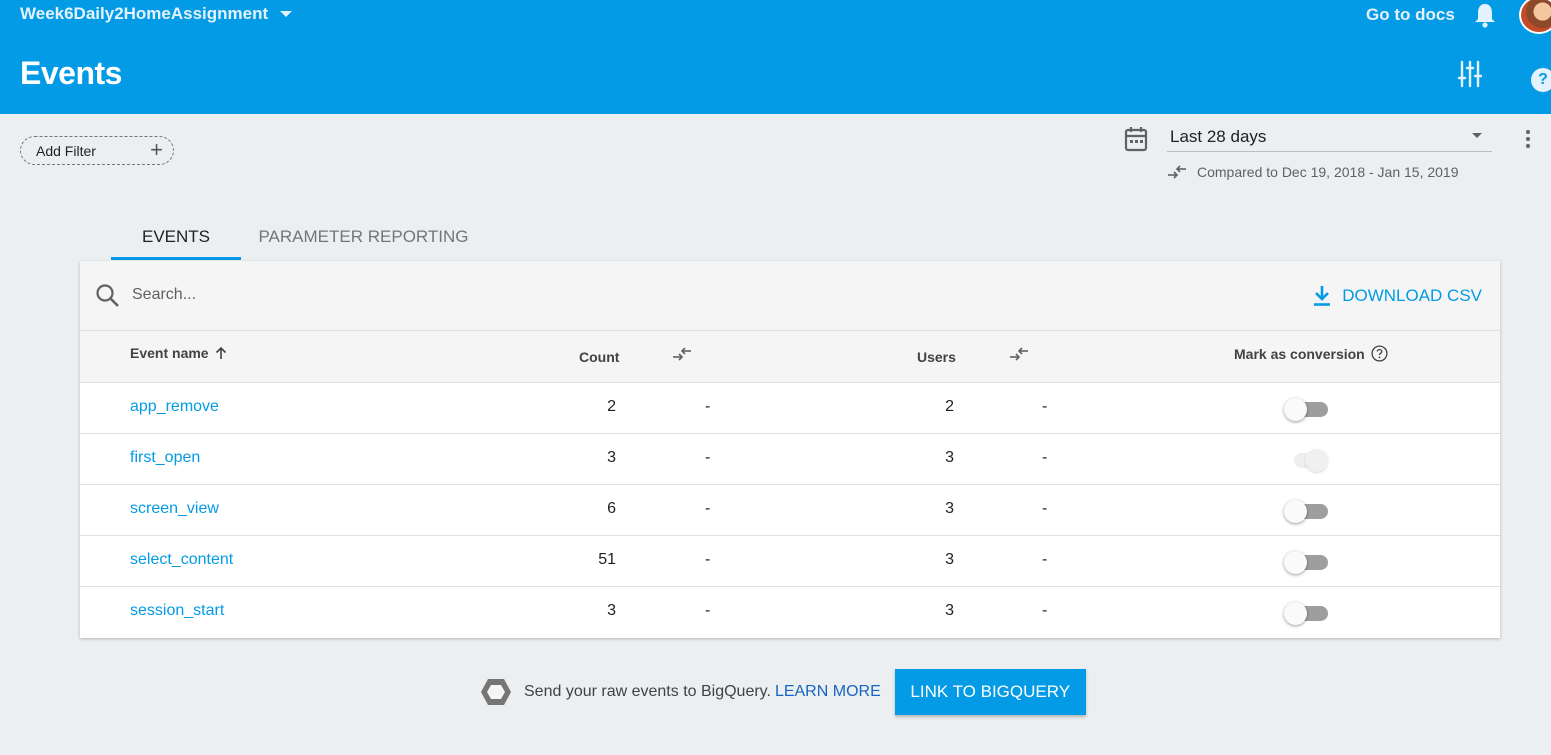 This screenshot has height=755, width=1551. I want to click on date-range-value: Last 28 days, so click(1218, 136).